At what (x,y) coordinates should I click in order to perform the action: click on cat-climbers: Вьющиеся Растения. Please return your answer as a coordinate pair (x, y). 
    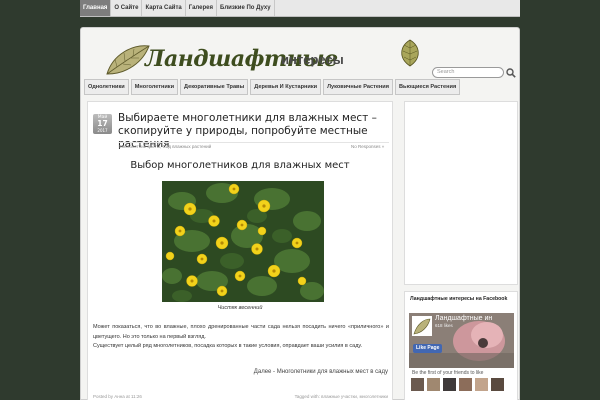
    Looking at the image, I should click on (428, 87).